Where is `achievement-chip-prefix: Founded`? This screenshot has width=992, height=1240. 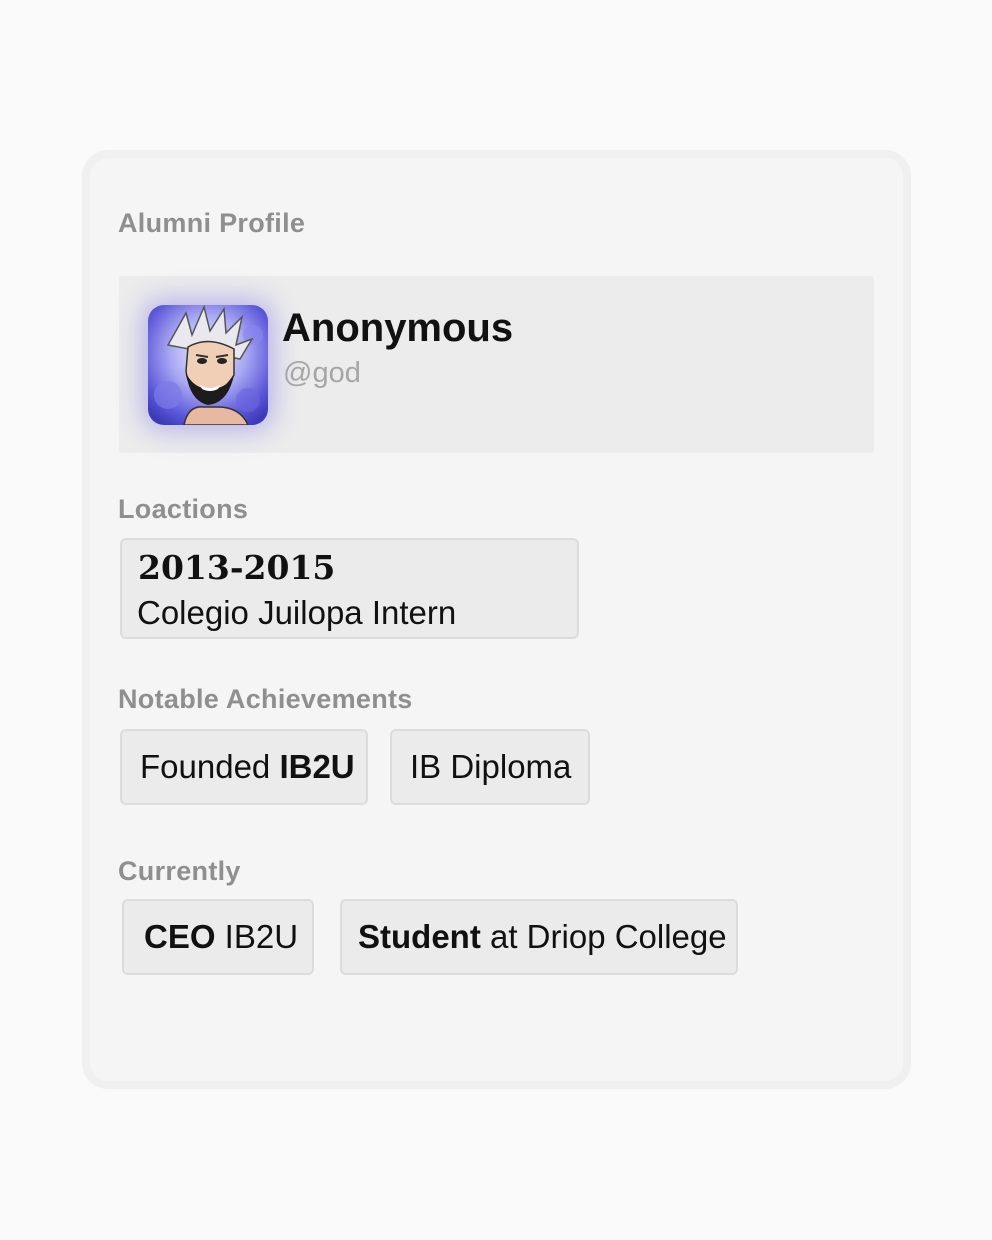 achievement-chip-prefix: Founded is located at coordinates (210, 766).